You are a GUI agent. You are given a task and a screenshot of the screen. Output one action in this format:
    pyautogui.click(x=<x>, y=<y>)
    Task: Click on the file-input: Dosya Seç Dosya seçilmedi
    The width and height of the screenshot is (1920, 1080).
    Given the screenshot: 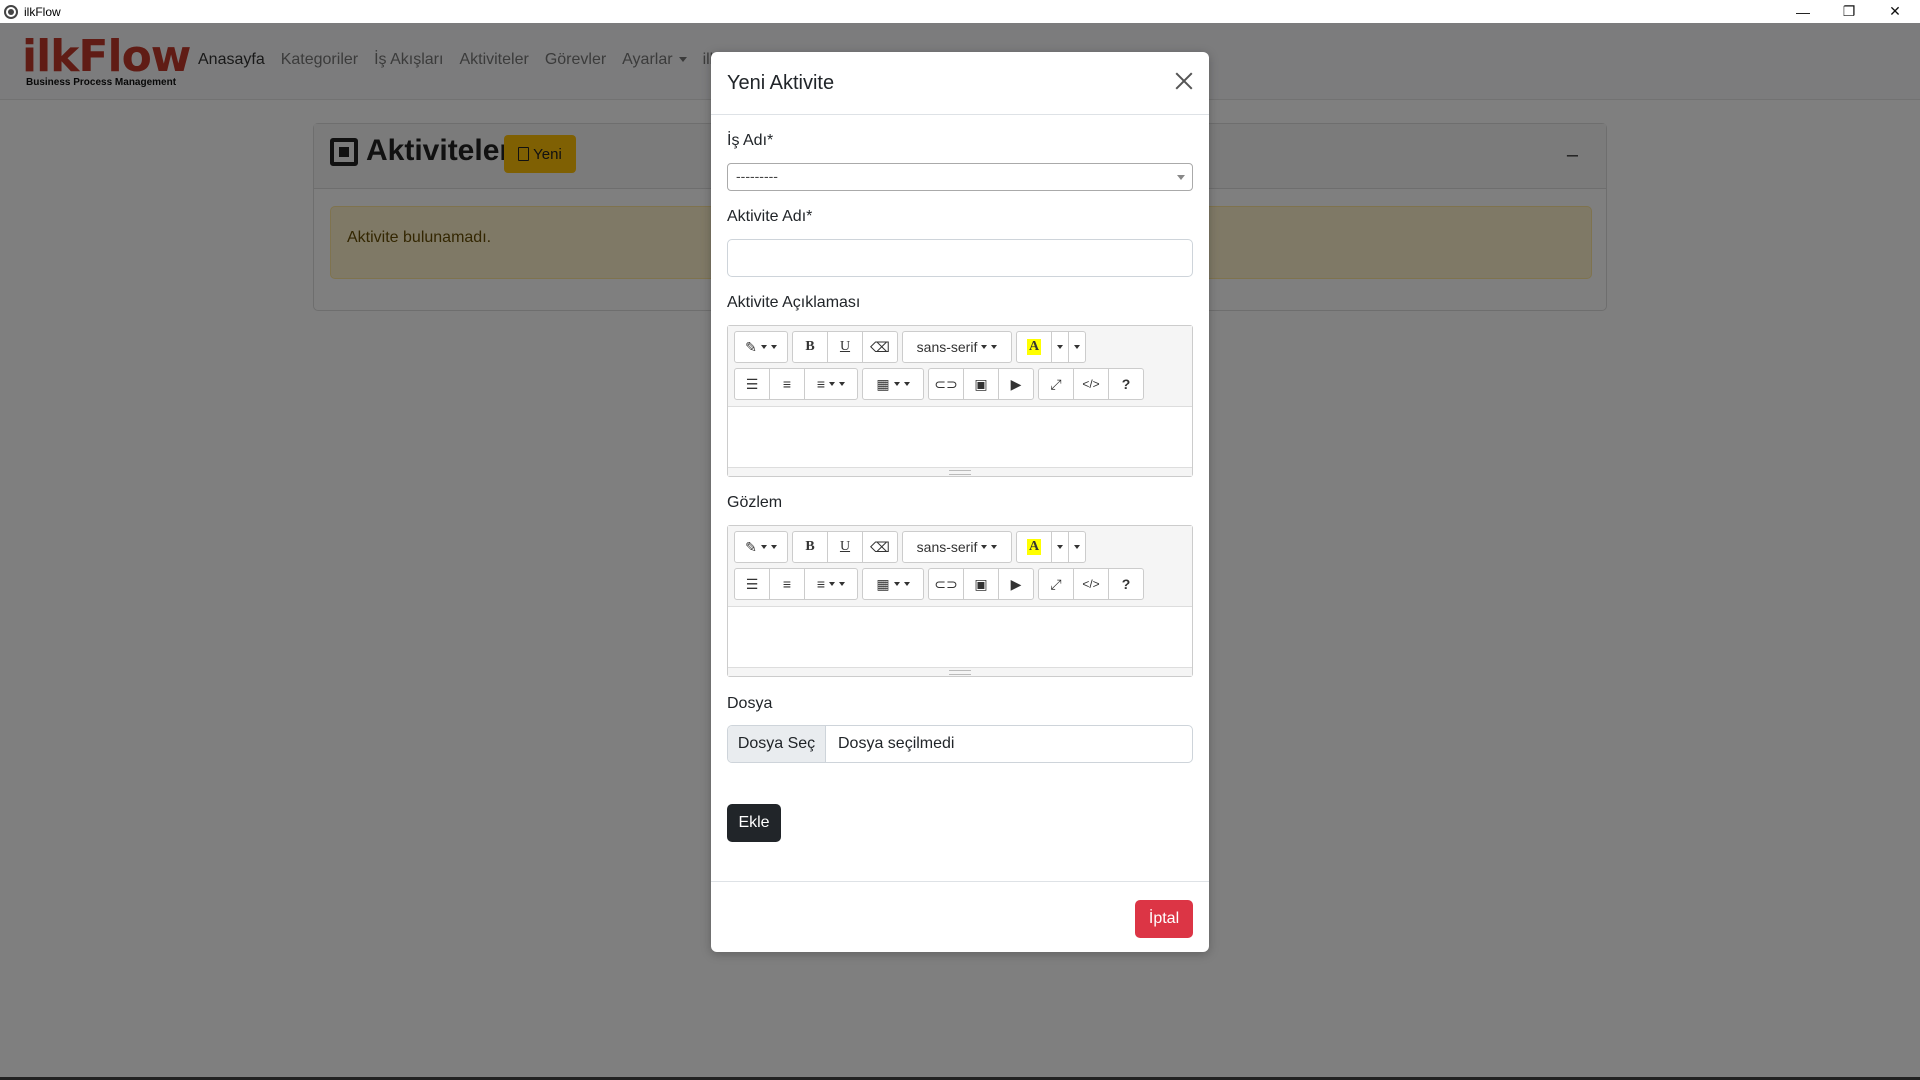 What is the action you would take?
    pyautogui.click(x=960, y=744)
    